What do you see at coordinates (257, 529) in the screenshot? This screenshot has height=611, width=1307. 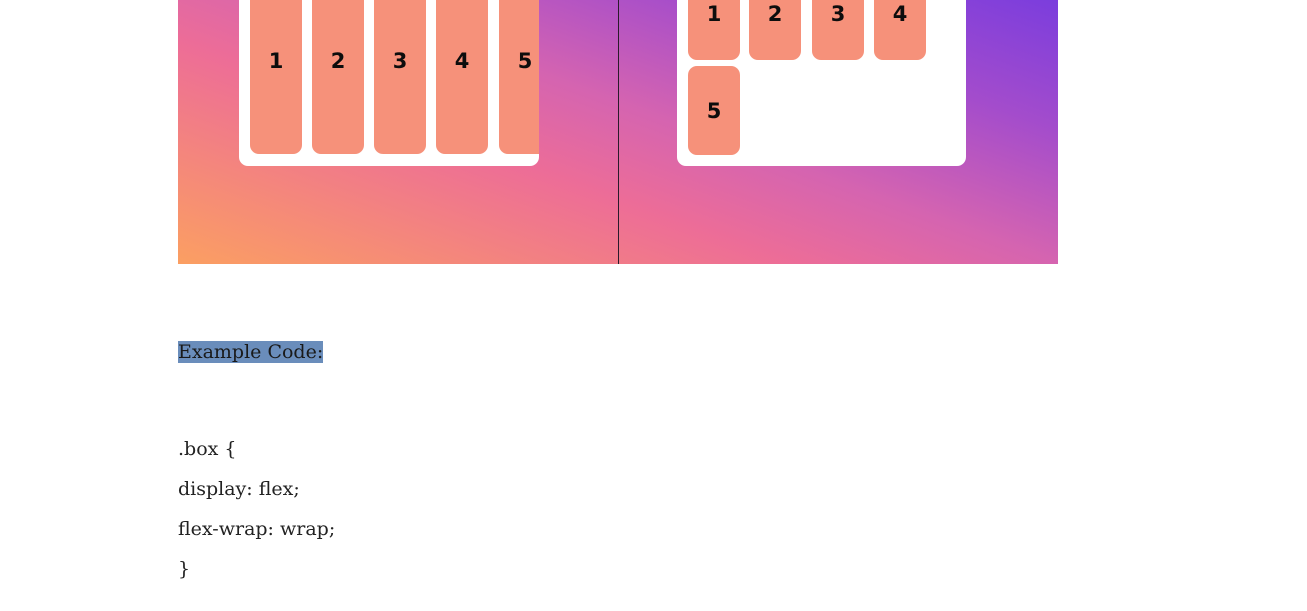 I see `code-line: flex-wrap: wrap;` at bounding box center [257, 529].